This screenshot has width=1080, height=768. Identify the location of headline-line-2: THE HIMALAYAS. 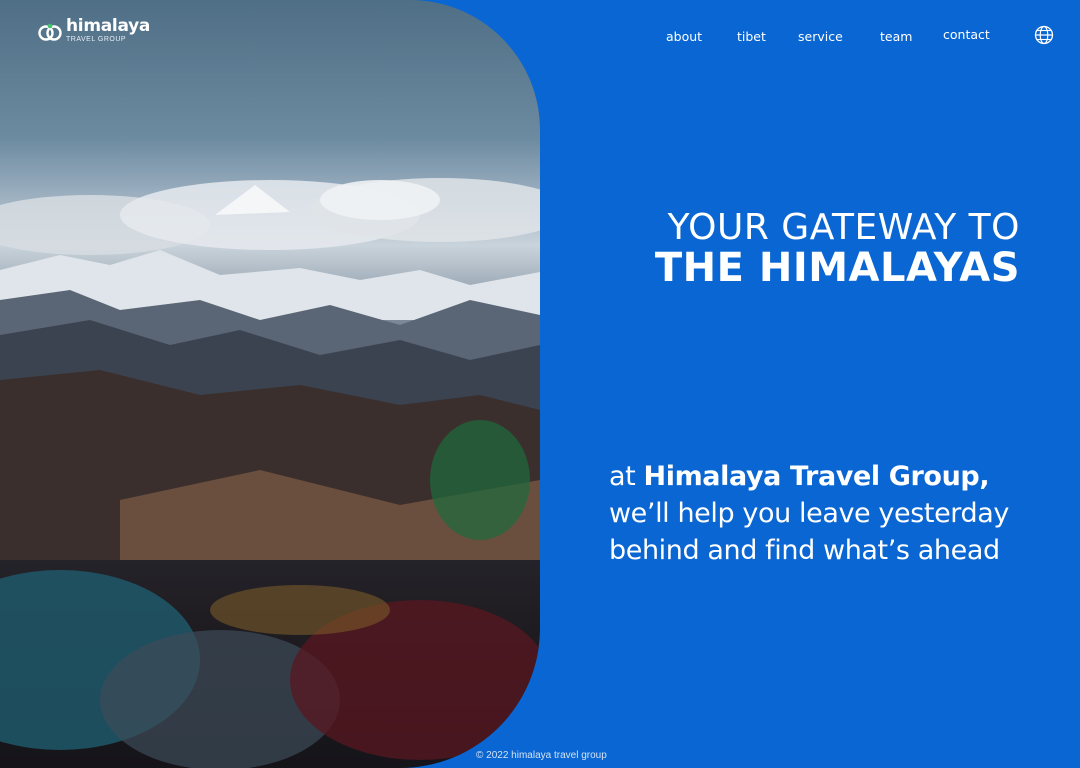
(837, 268).